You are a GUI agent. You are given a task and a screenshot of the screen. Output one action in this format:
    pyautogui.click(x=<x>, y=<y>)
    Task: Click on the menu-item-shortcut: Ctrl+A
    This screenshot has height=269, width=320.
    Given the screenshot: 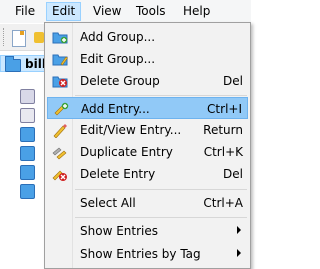 What is the action you would take?
    pyautogui.click(x=223, y=203)
    